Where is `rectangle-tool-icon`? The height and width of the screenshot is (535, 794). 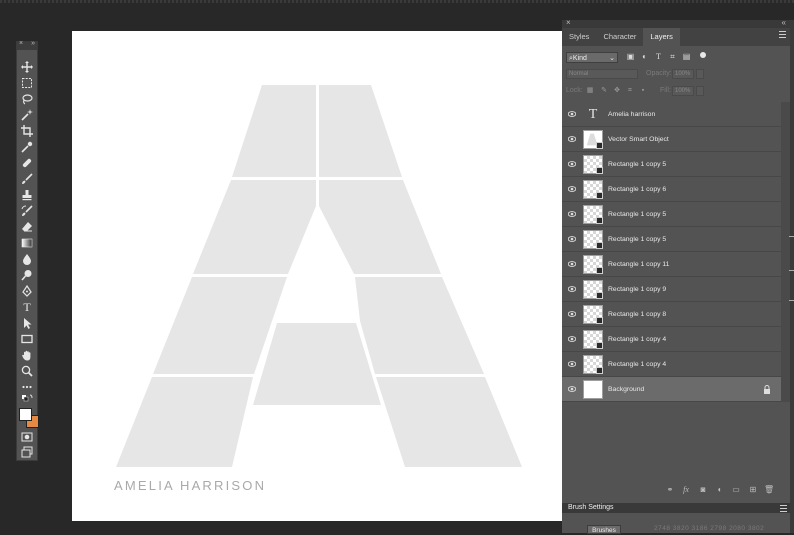 rectangle-tool-icon is located at coordinates (27, 339).